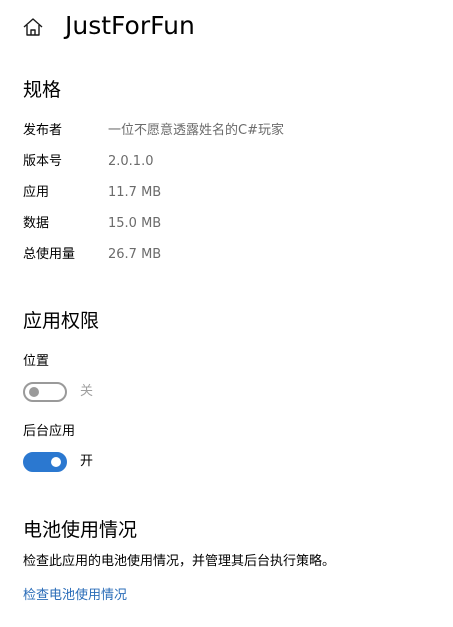 This screenshot has width=453, height=627. Describe the element at coordinates (196, 130) in the screenshot. I see `spec-value: 一位不愿意透露姓名的C#玩家` at that location.